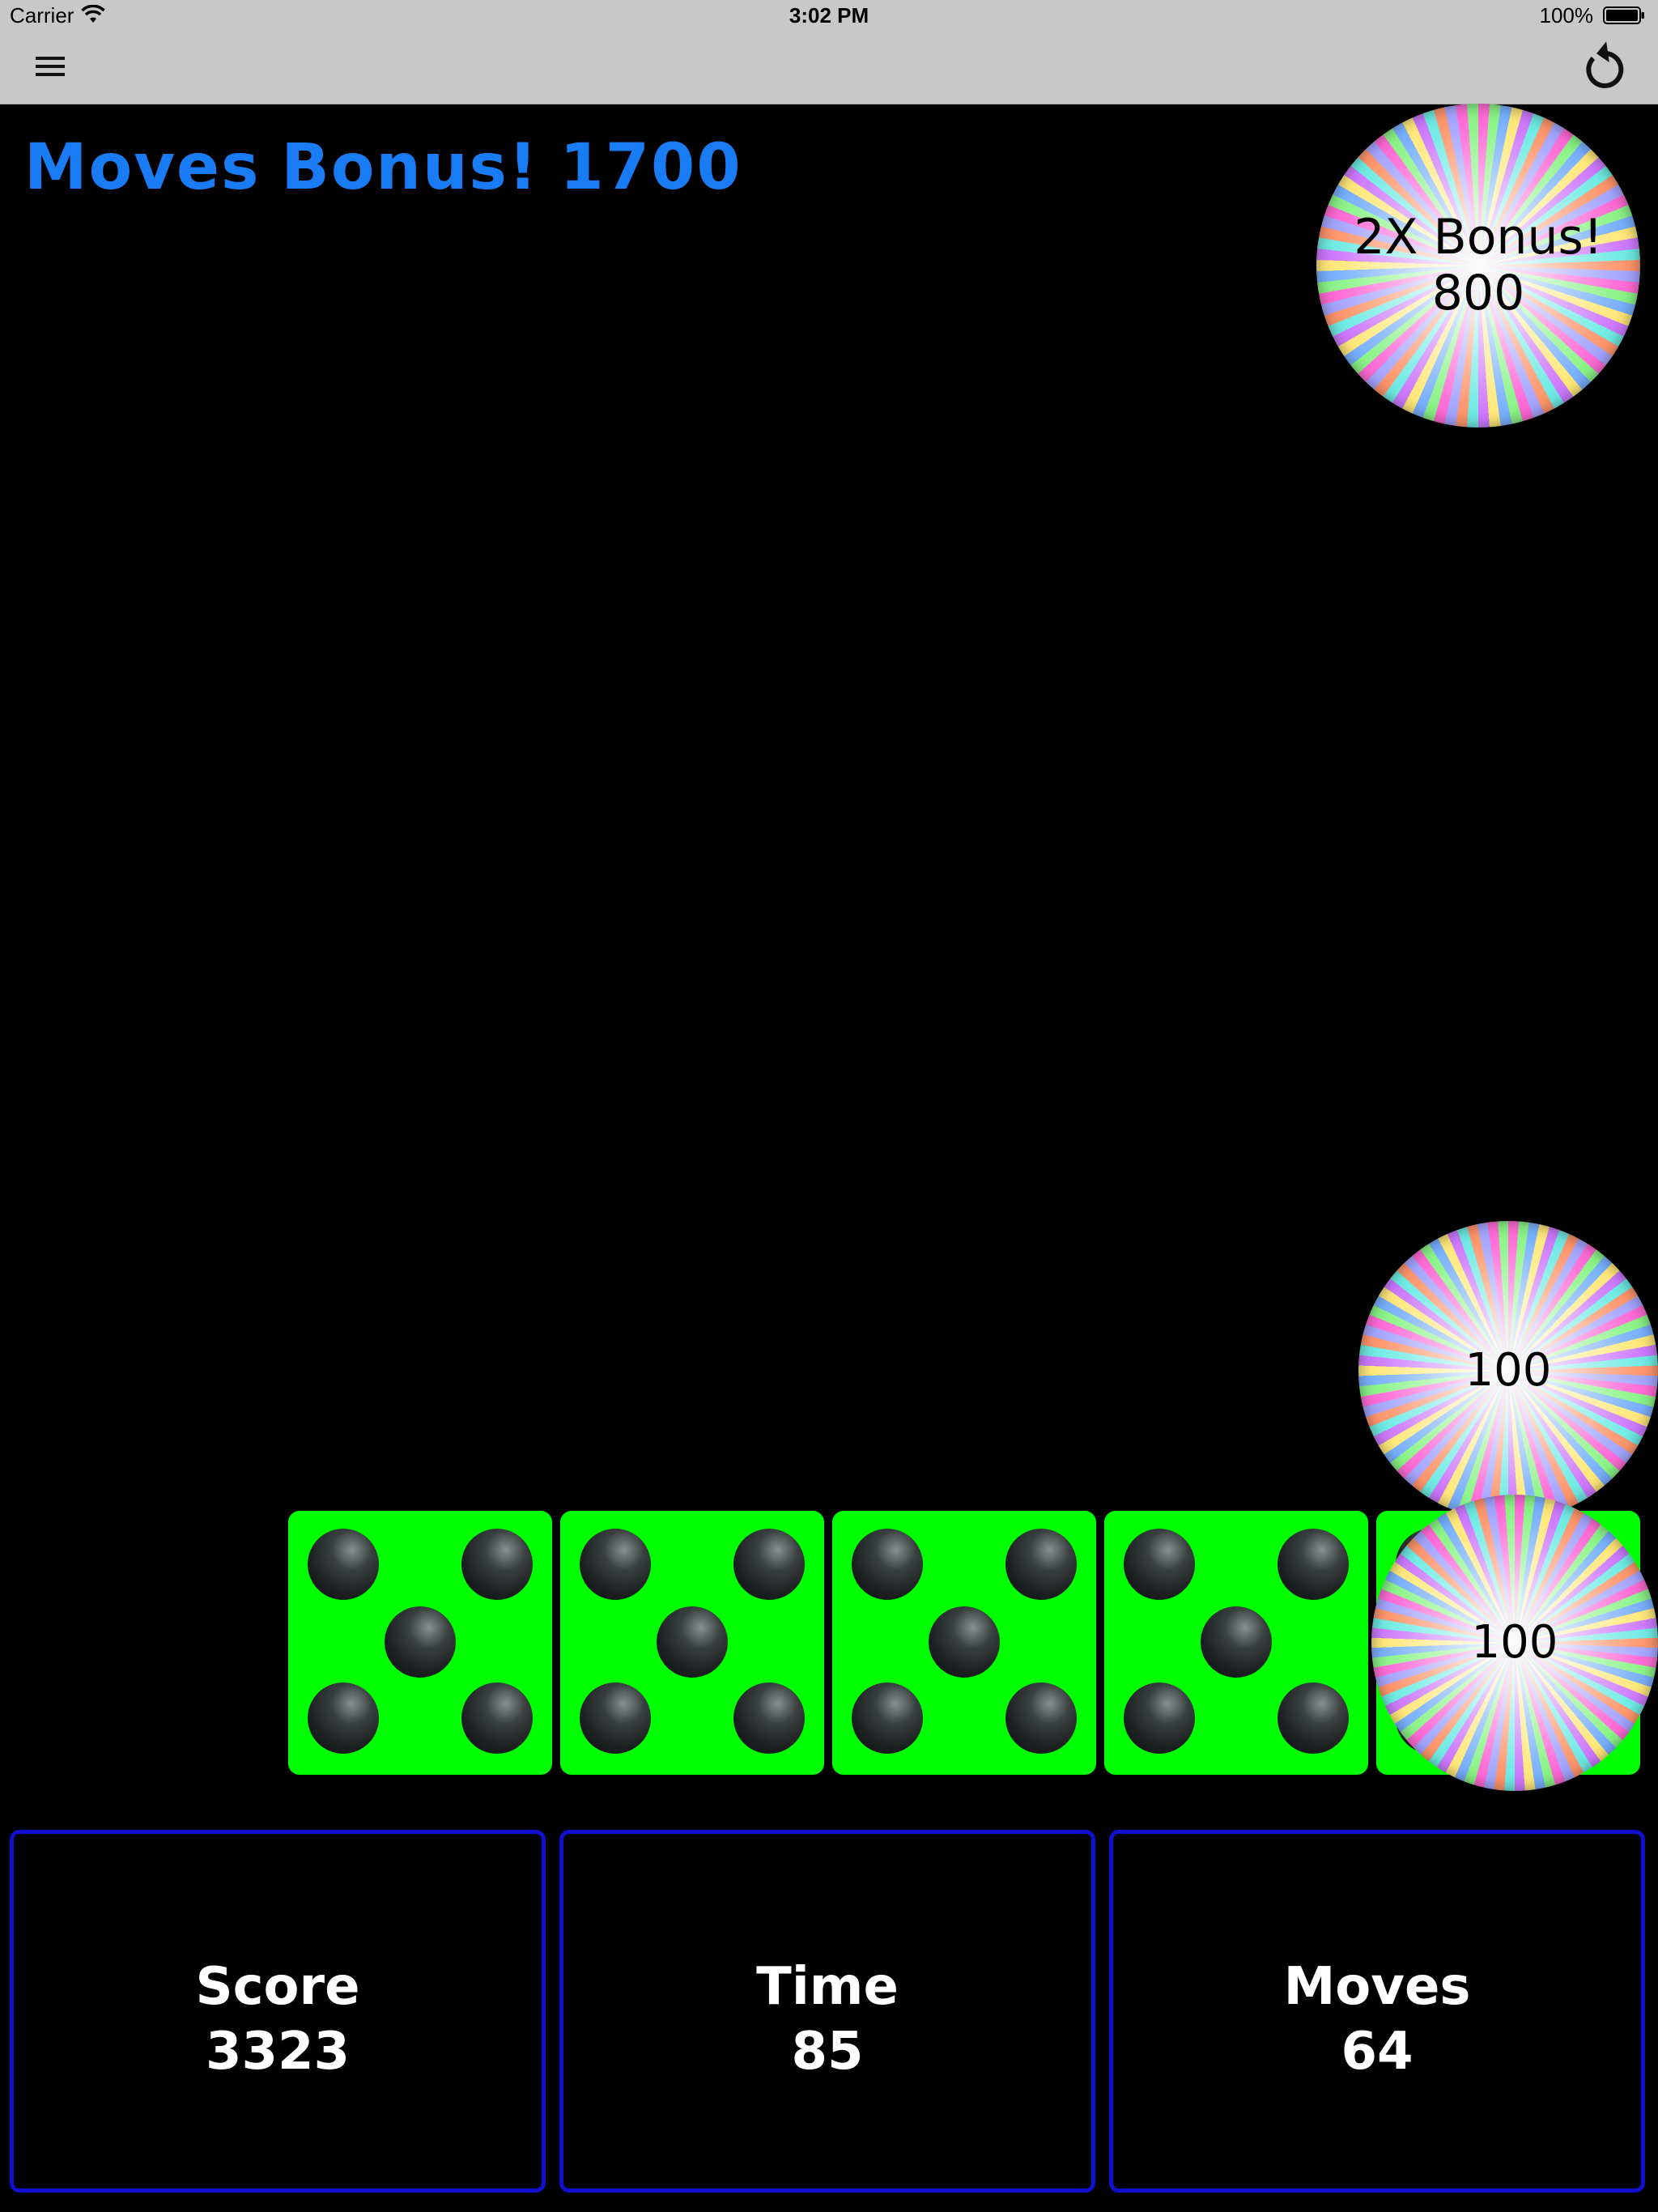 The height and width of the screenshot is (2212, 1658). I want to click on banner-value: 1700, so click(650, 167).